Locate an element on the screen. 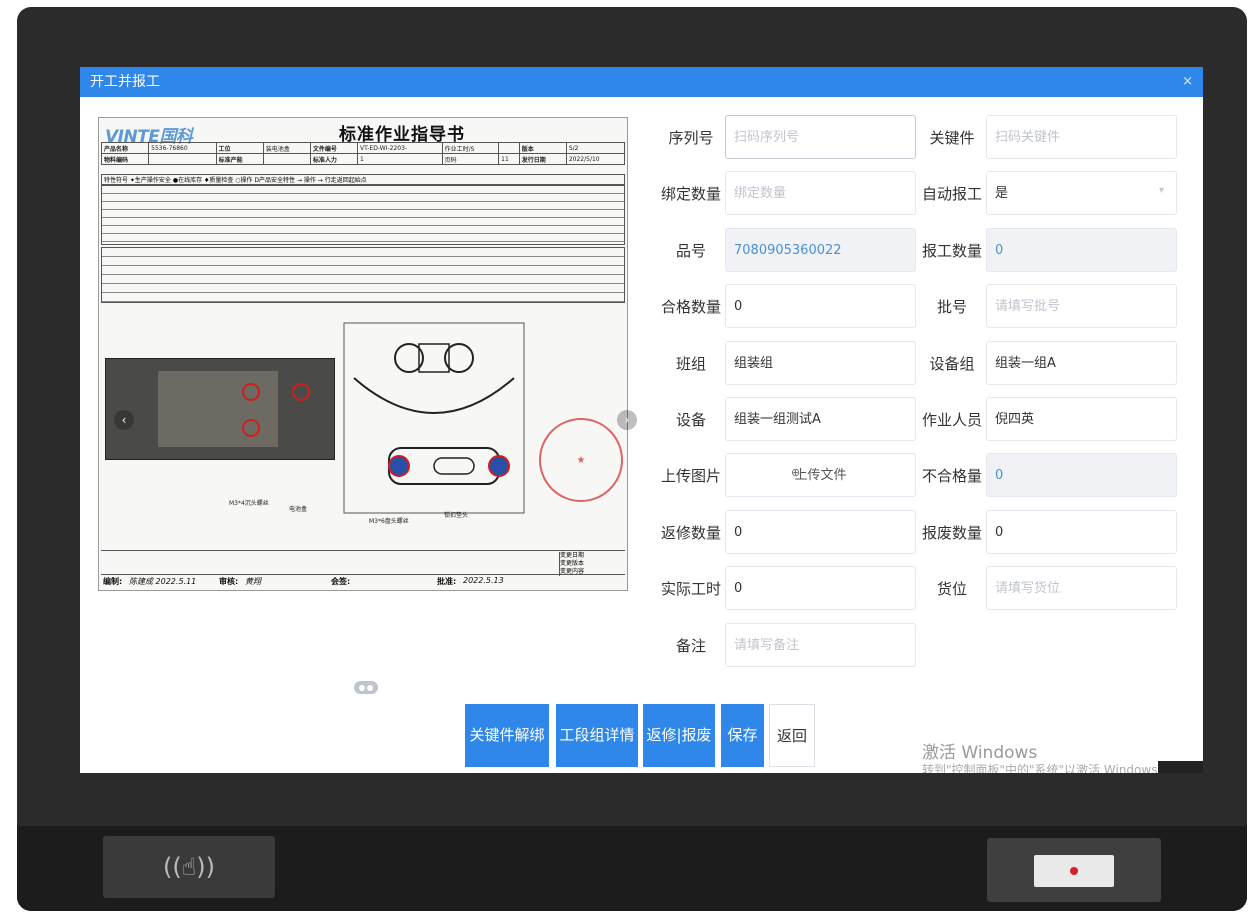 This screenshot has width=1258, height=913. field-input: 倪四英 is located at coordinates (1081, 419).